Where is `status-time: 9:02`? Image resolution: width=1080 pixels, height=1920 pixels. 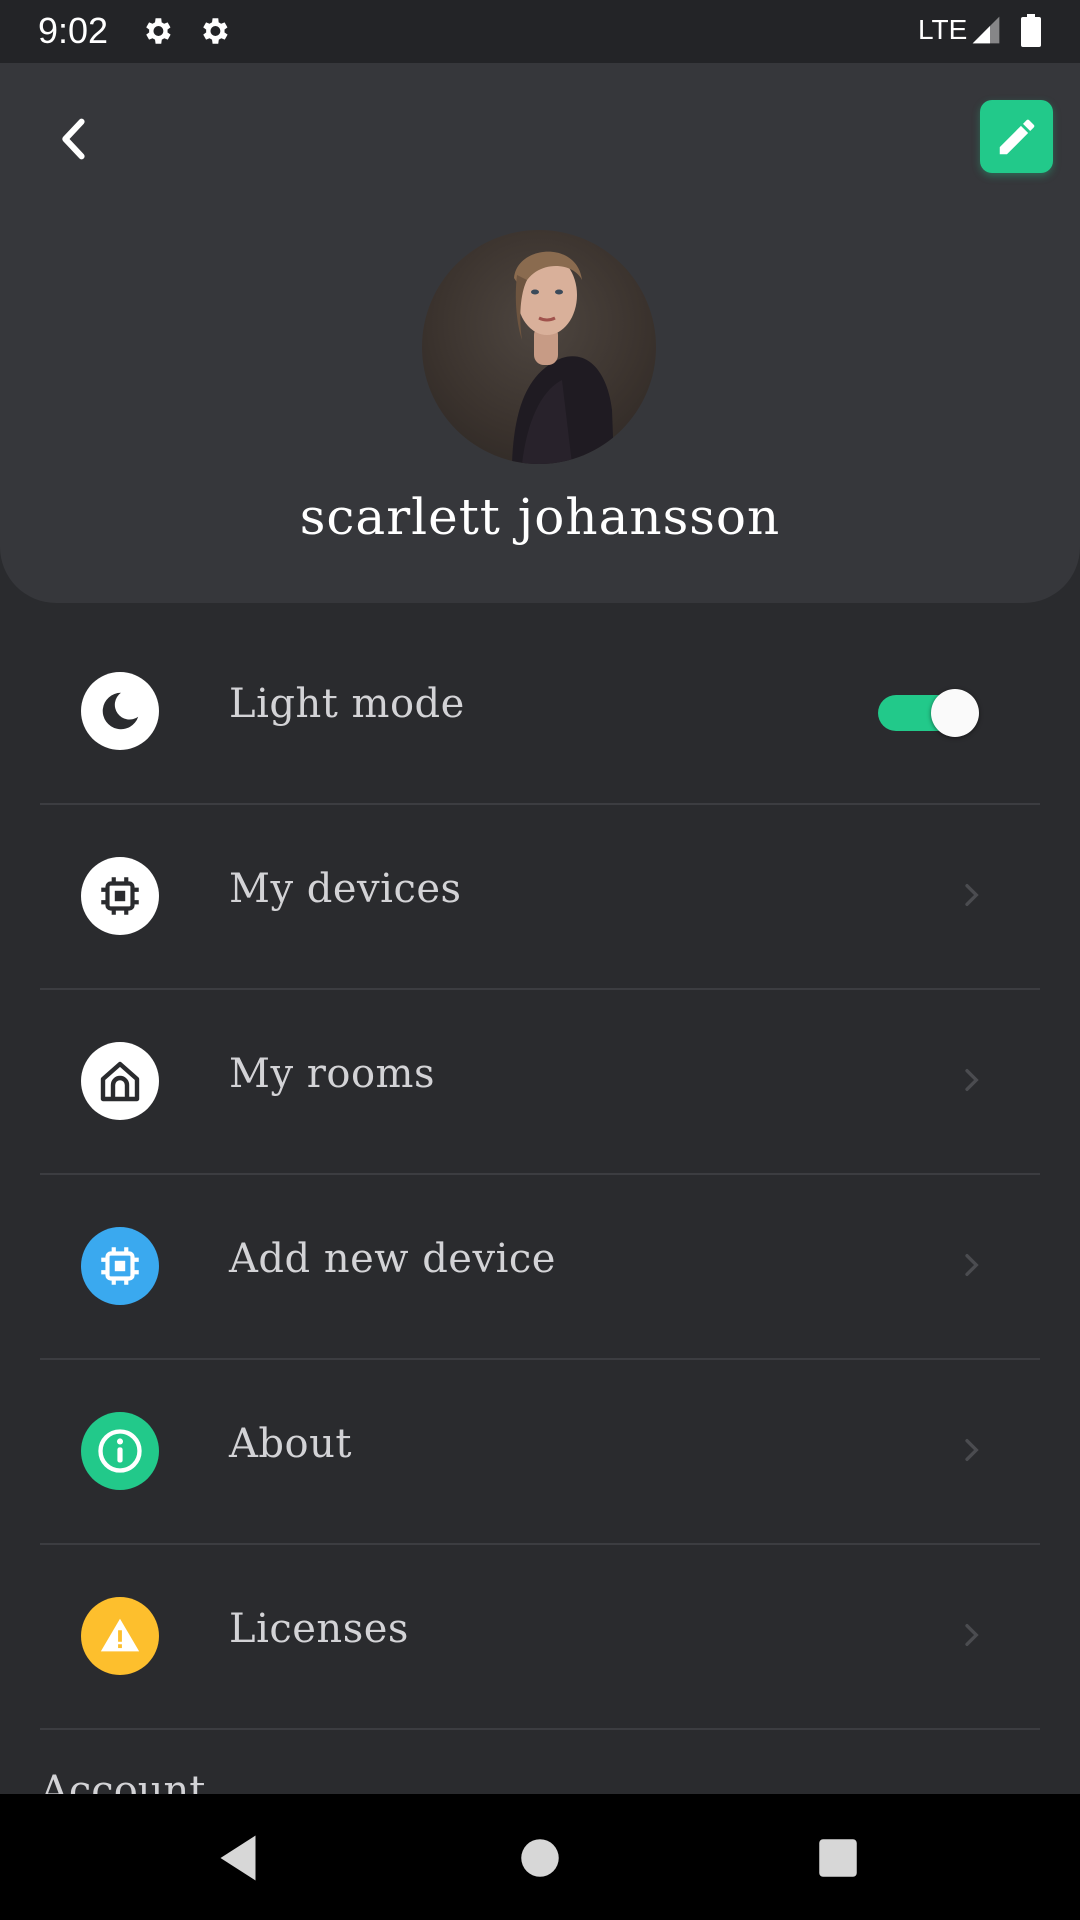 status-time: 9:02 is located at coordinates (73, 30).